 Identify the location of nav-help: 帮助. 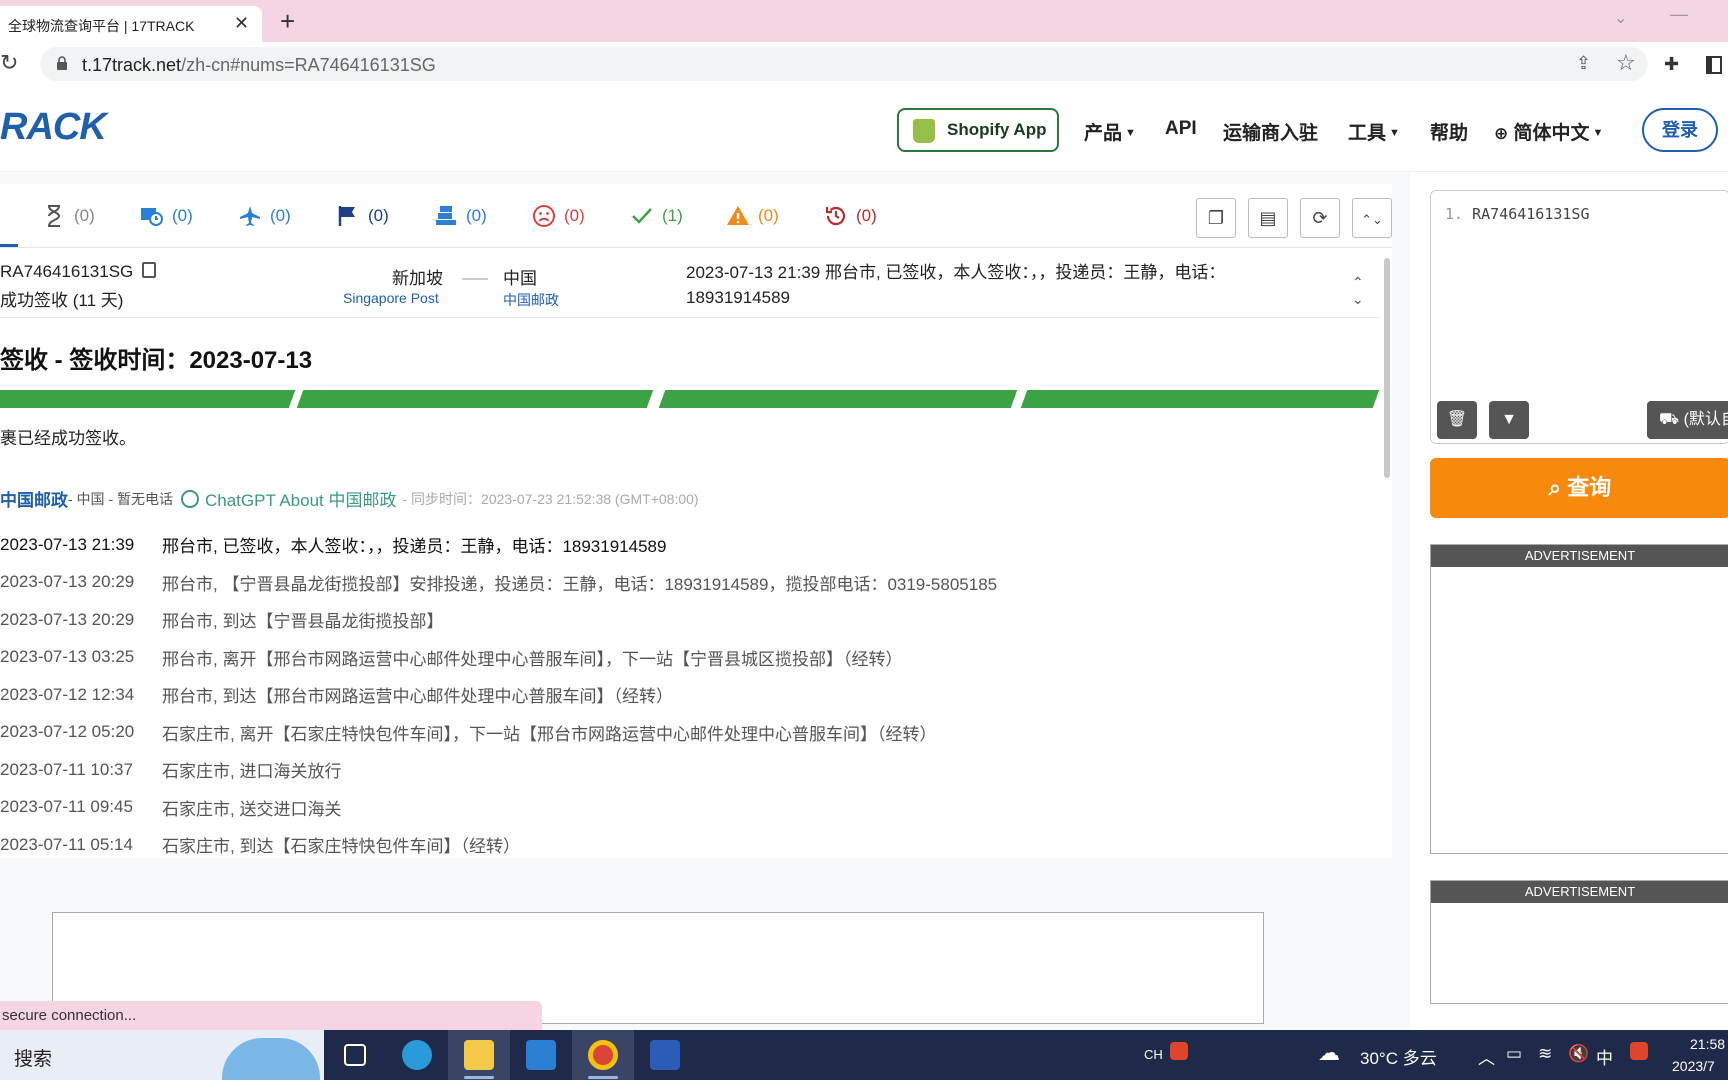
(1449, 131).